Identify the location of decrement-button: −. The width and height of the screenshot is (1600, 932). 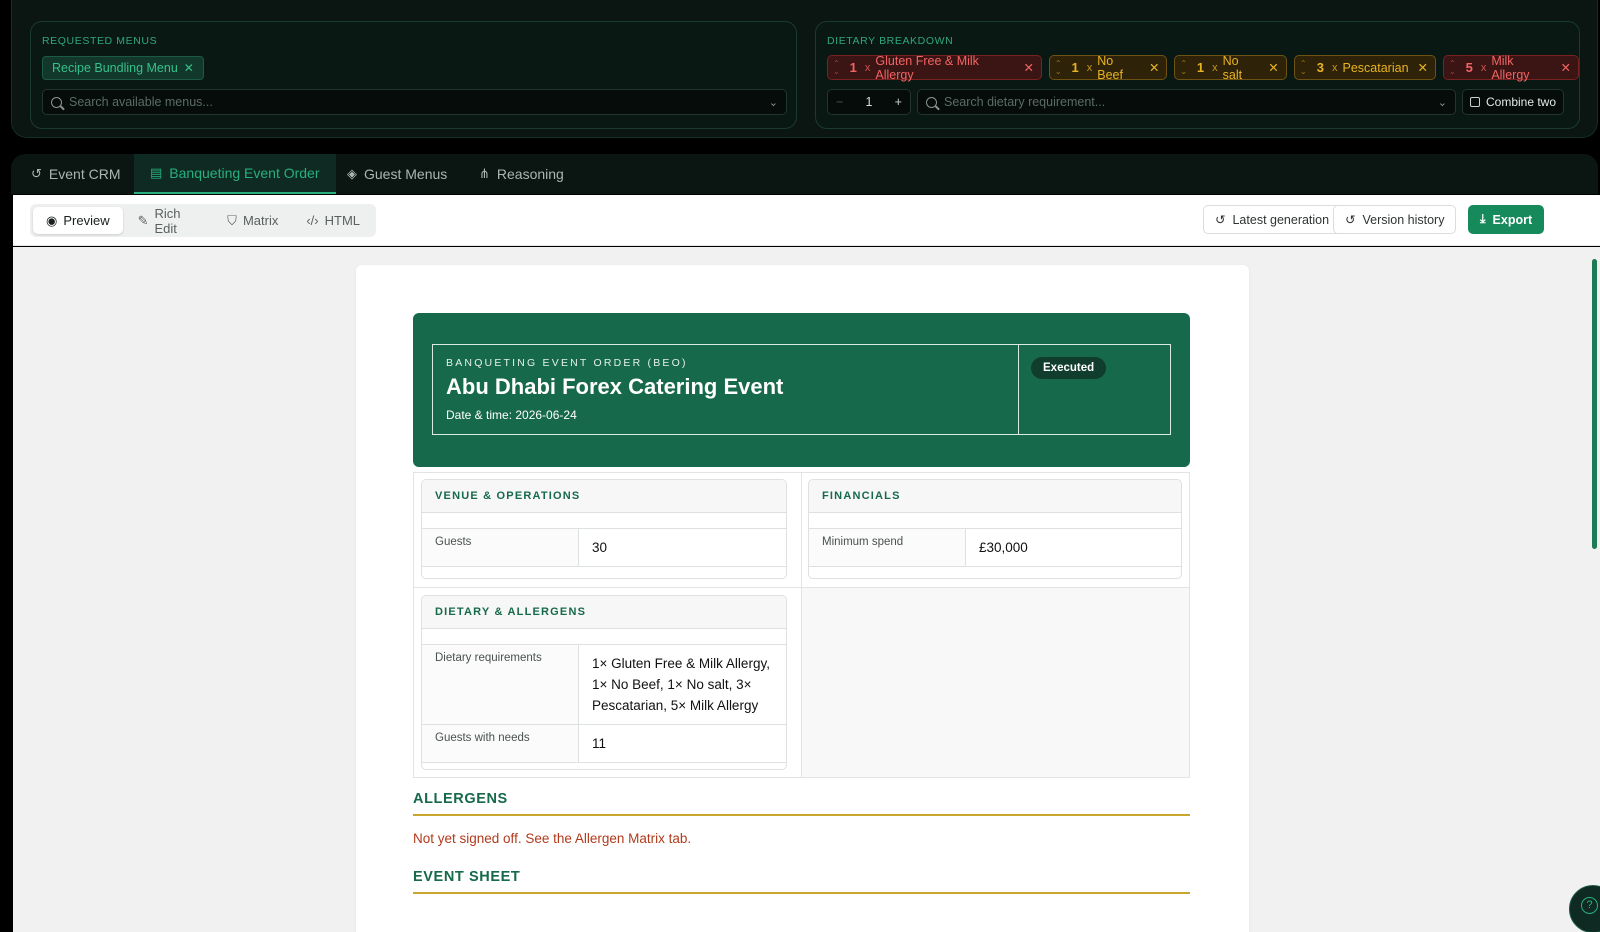
(839, 102).